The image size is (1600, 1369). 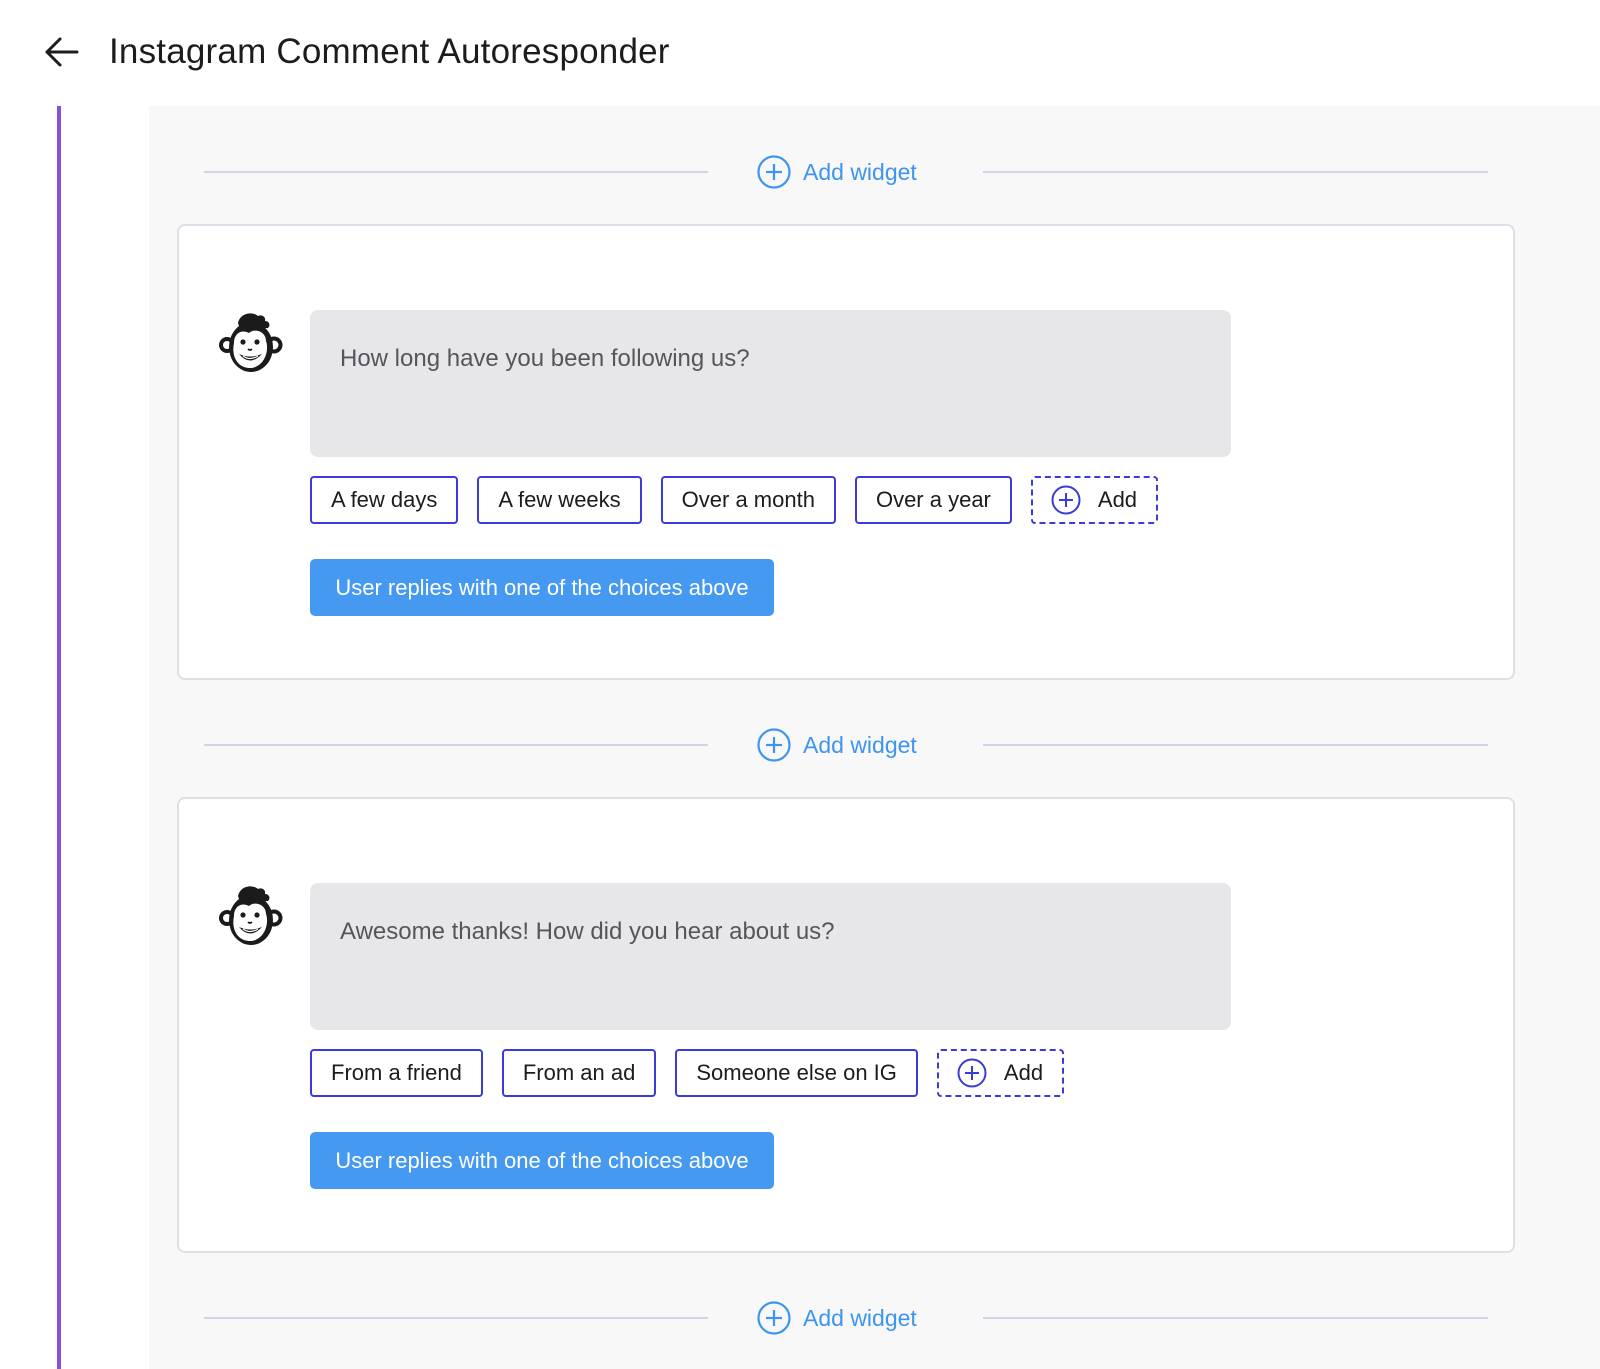 I want to click on flow-rail, so click(x=59, y=737).